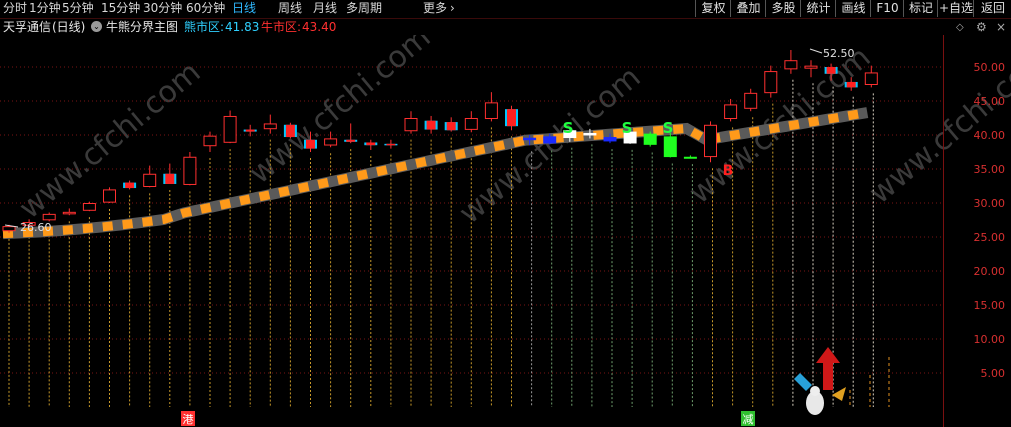 This screenshot has height=427, width=1011. Describe the element at coordinates (990, 135) in the screenshot. I see `y-tick-label: 40.00` at that location.